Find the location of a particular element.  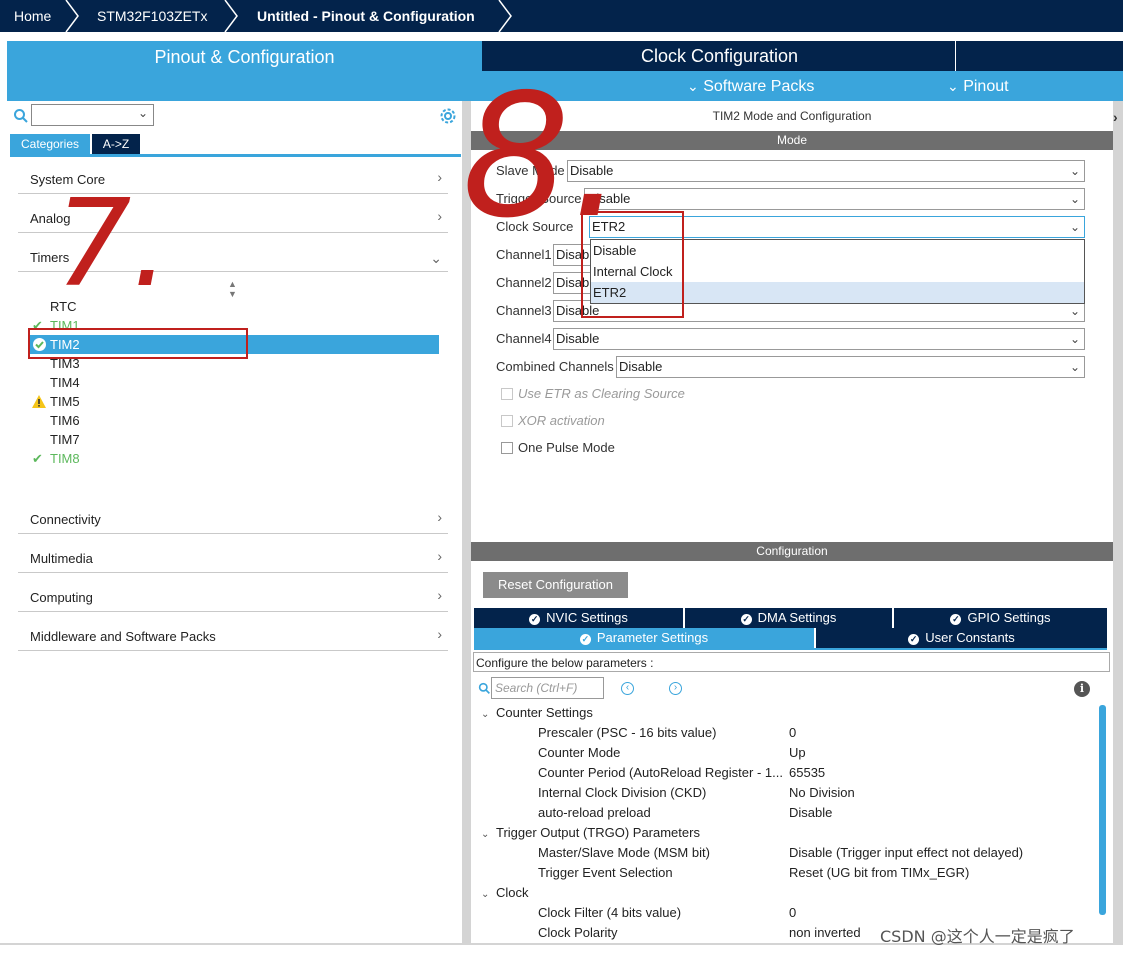

param-value: 65535 is located at coordinates (807, 773).